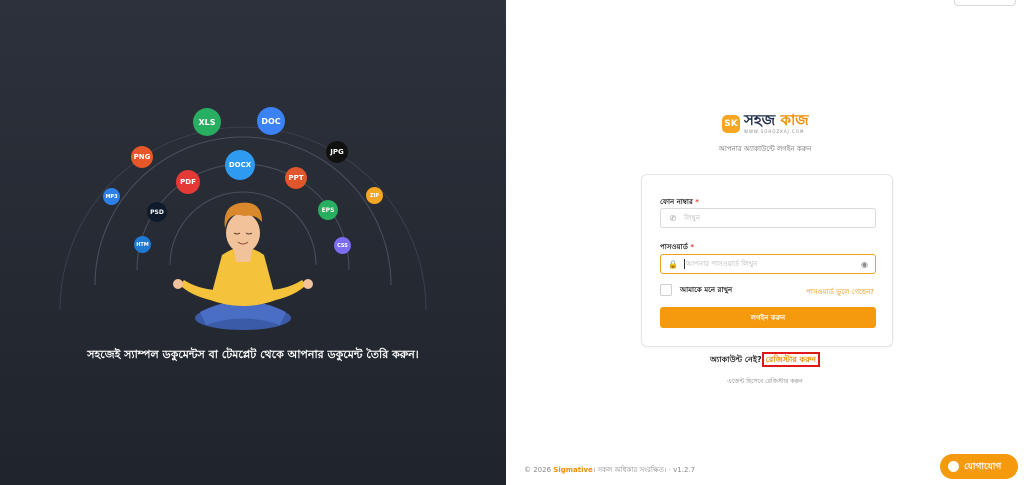 The image size is (1024, 485). Describe the element at coordinates (142, 157) in the screenshot. I see `png-badge-icon: PNG` at that location.